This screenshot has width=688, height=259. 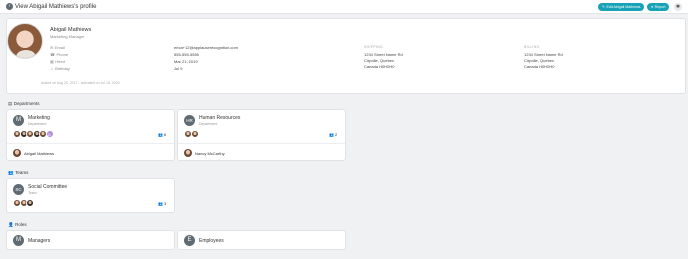 What do you see at coordinates (52, 68) in the screenshot?
I see `cake-icon: ♨` at bounding box center [52, 68].